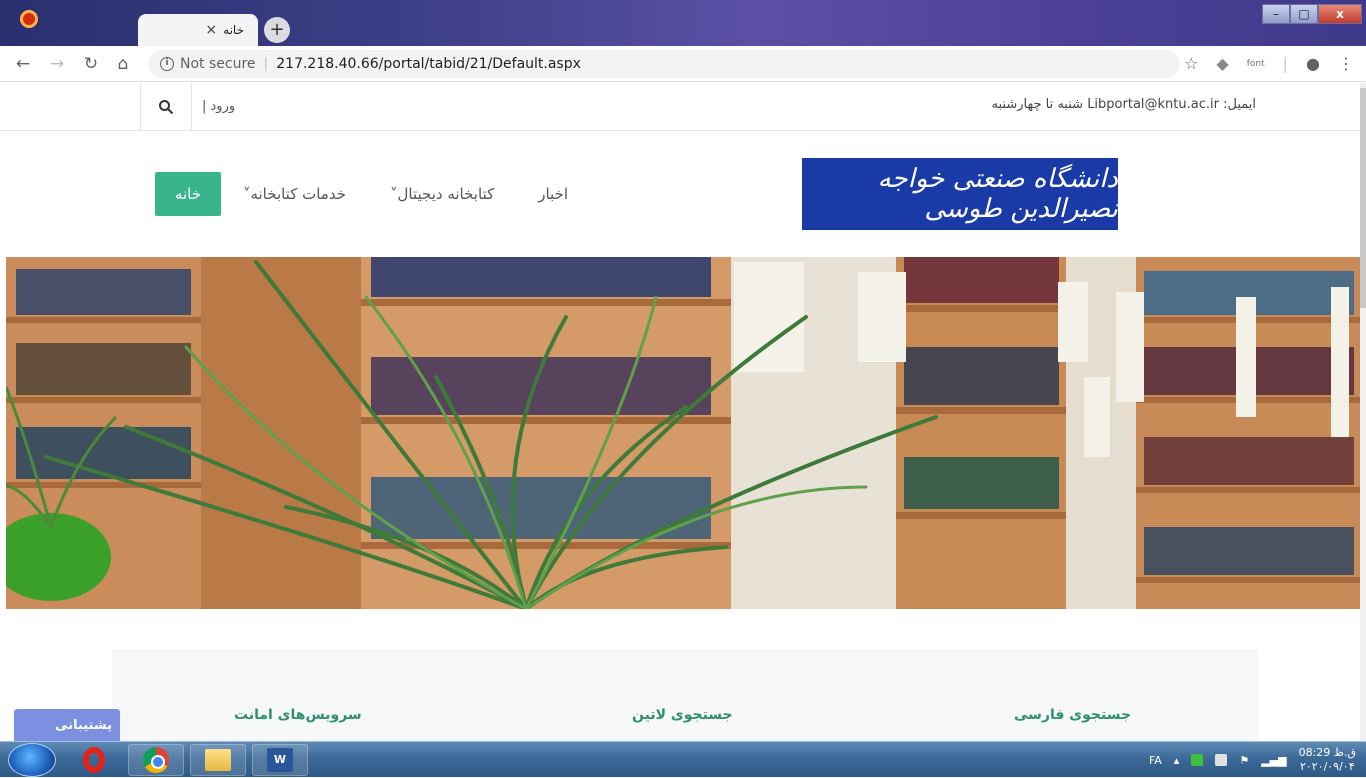 This screenshot has width=1366, height=778. Describe the element at coordinates (1276, 14) in the screenshot. I see `minimize-button: –` at that location.